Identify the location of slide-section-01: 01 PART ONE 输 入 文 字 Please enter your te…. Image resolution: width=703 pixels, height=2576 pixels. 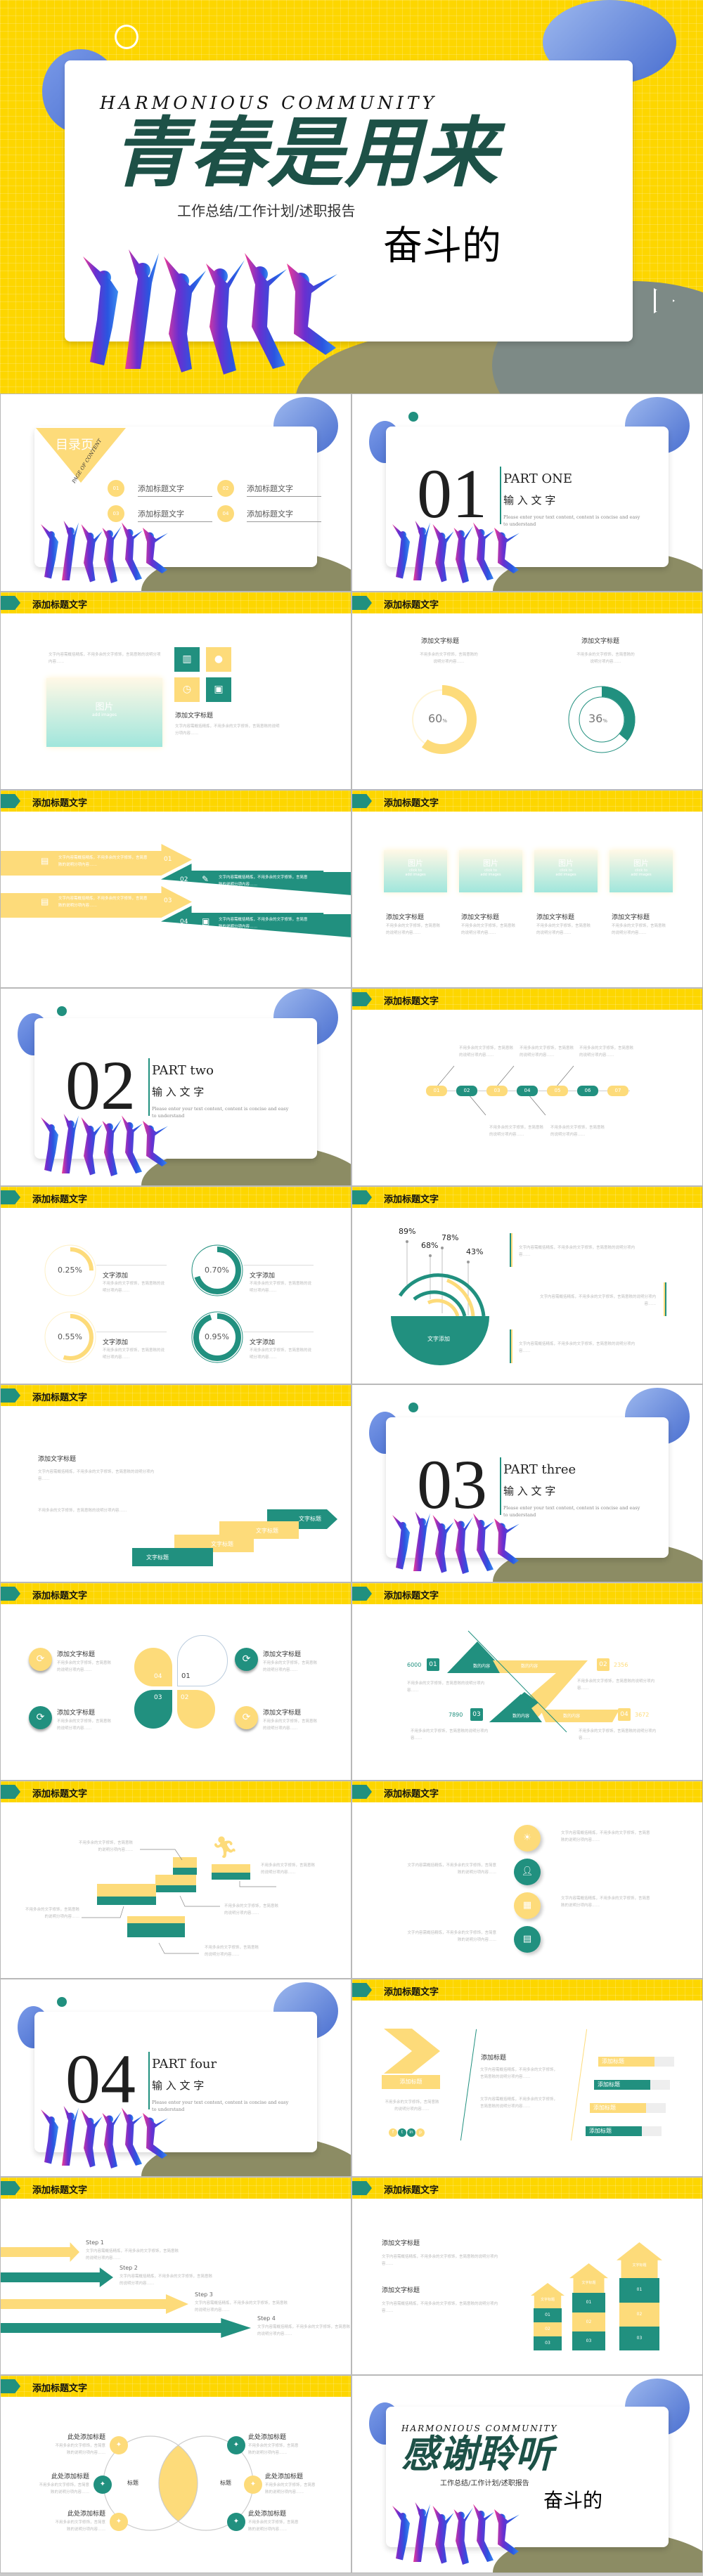
(527, 492).